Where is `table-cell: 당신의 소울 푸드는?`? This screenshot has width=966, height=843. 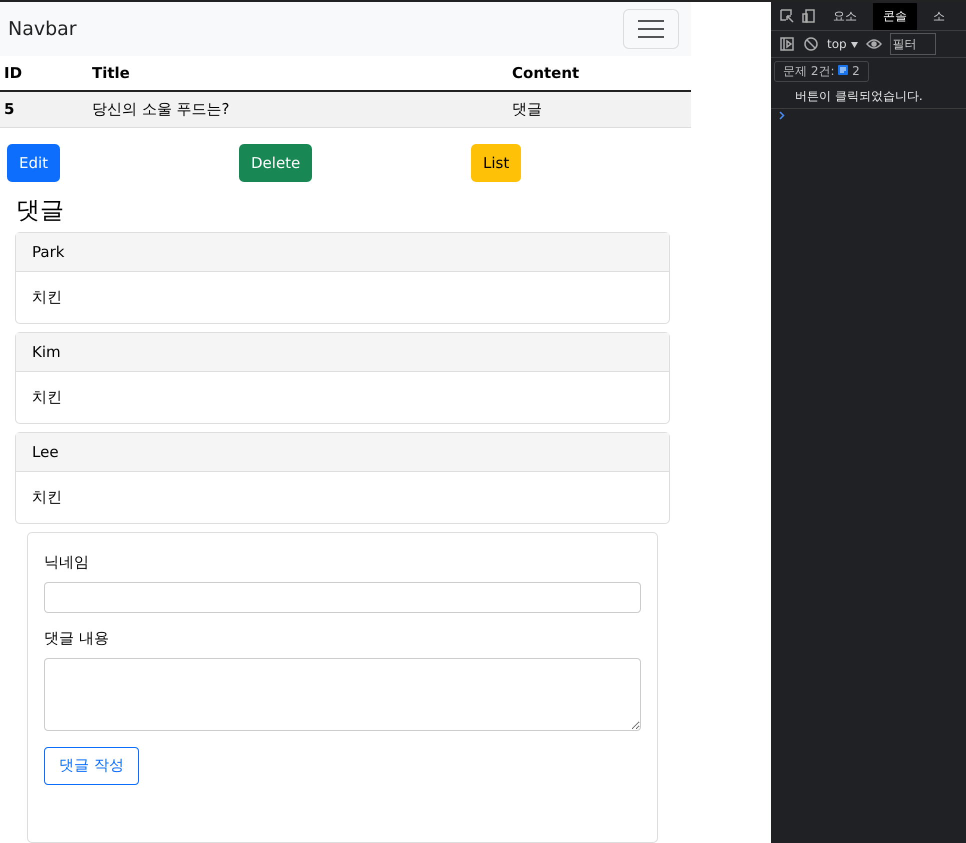 table-cell: 당신의 소울 푸드는? is located at coordinates (298, 109).